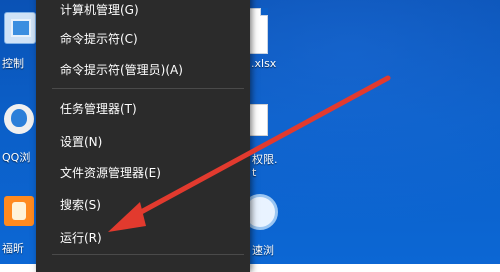  I want to click on menu-item-task-manager: 任务管理器(T), so click(98, 108).